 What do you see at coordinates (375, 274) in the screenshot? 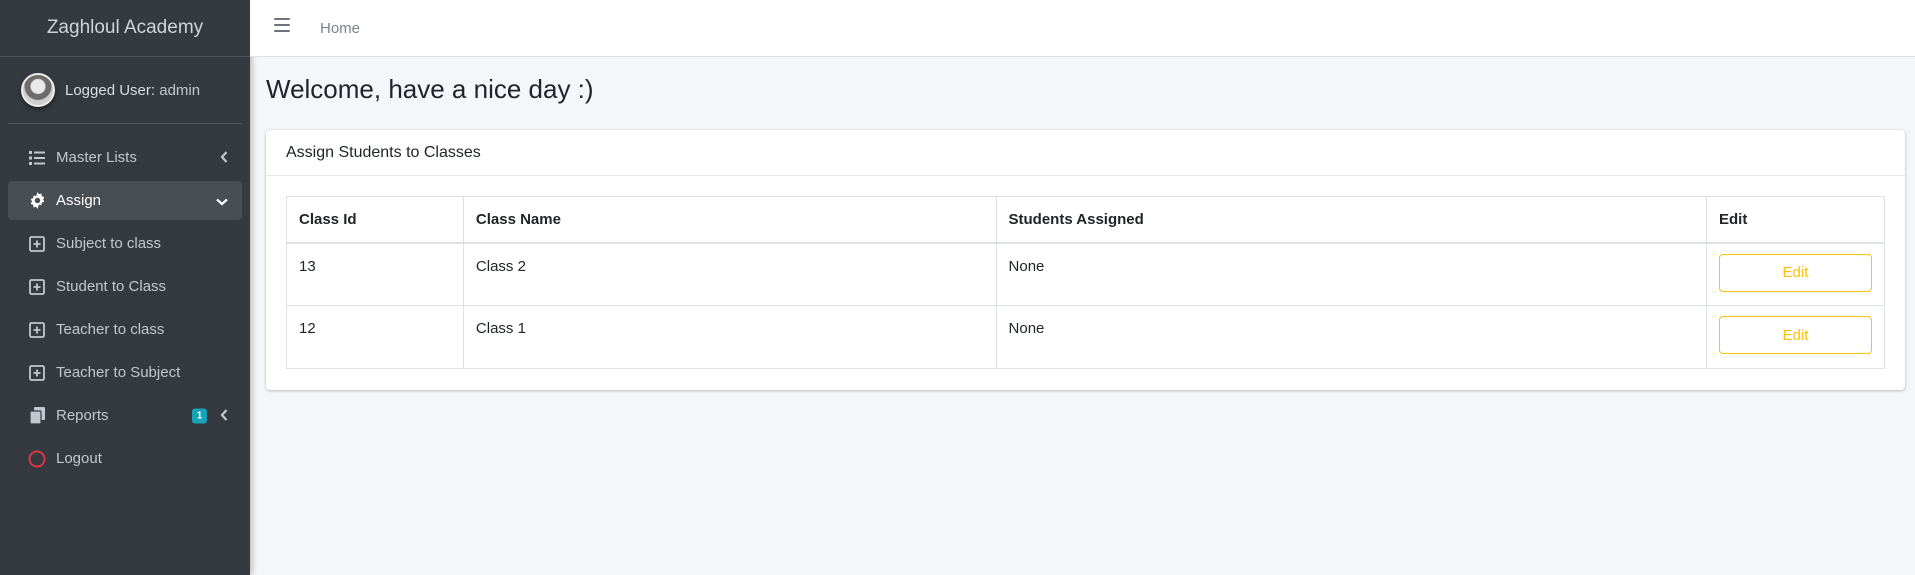
I see `cell-class-id: 13` at bounding box center [375, 274].